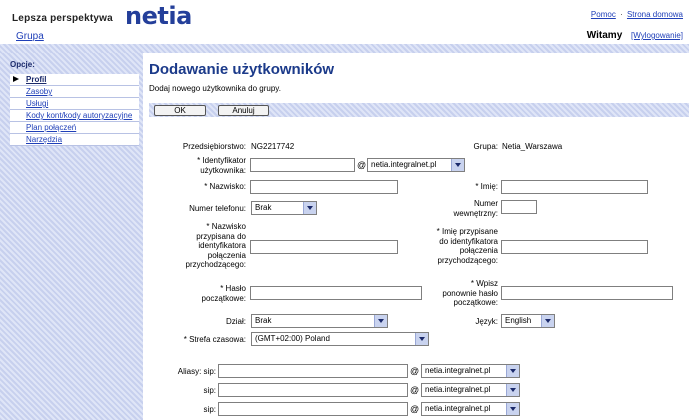  Describe the element at coordinates (74, 116) in the screenshot. I see `sidebar-item-kody: Kody kont/kody autoryzacyjne` at that location.